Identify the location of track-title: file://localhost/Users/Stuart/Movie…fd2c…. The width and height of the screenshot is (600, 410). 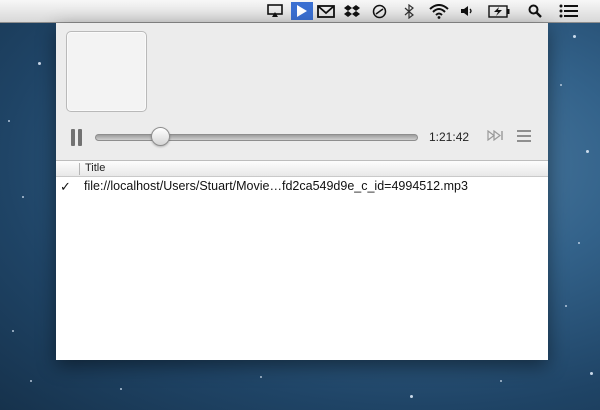
(276, 186).